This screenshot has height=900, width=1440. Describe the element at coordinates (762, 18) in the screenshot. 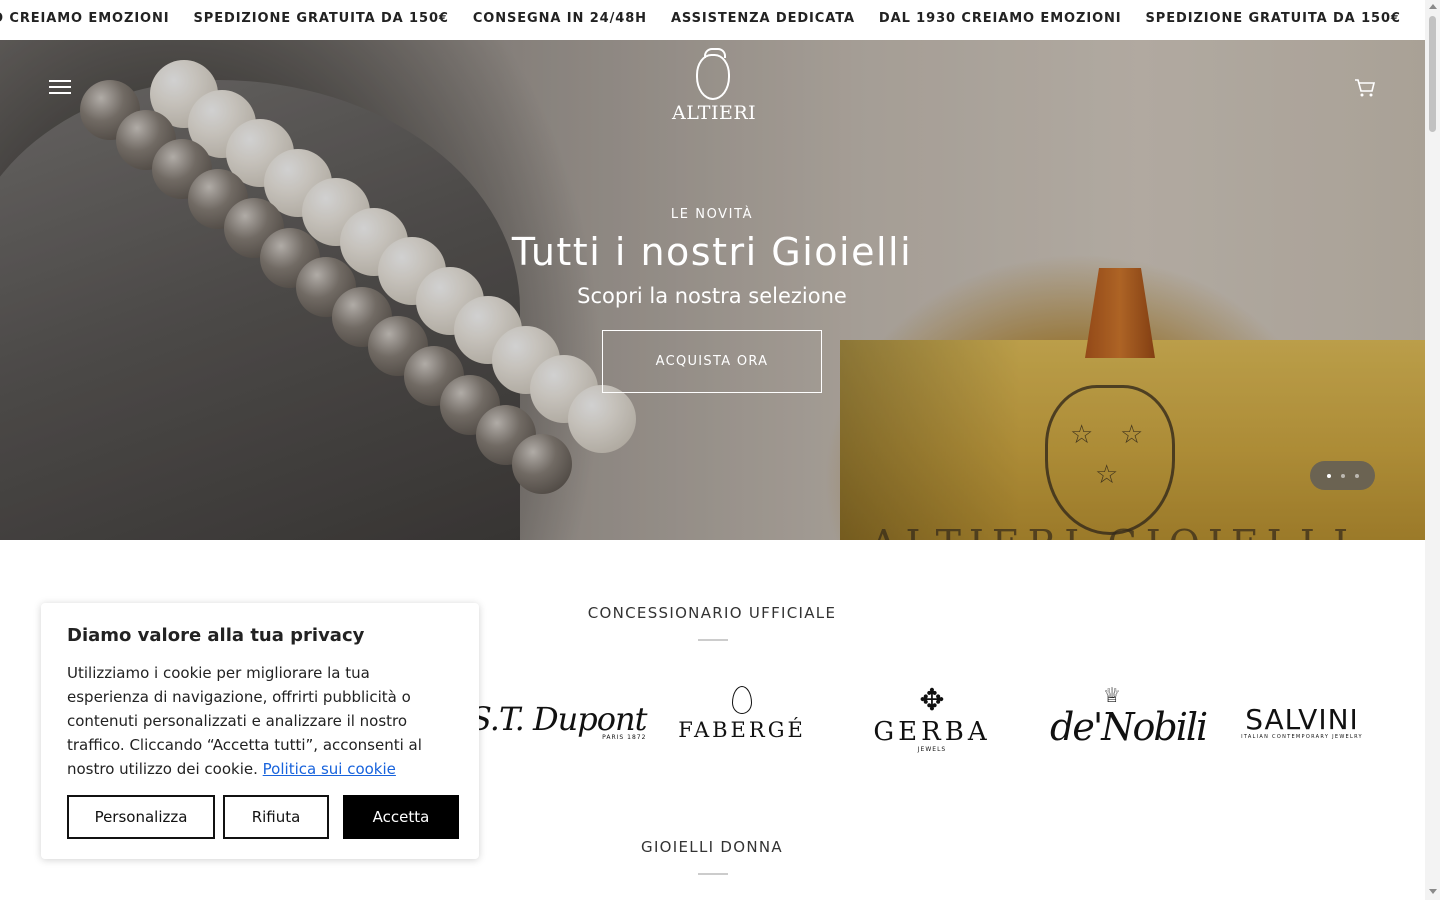

I see `announcement-item: ASSISTENZA DEDICATA` at that location.